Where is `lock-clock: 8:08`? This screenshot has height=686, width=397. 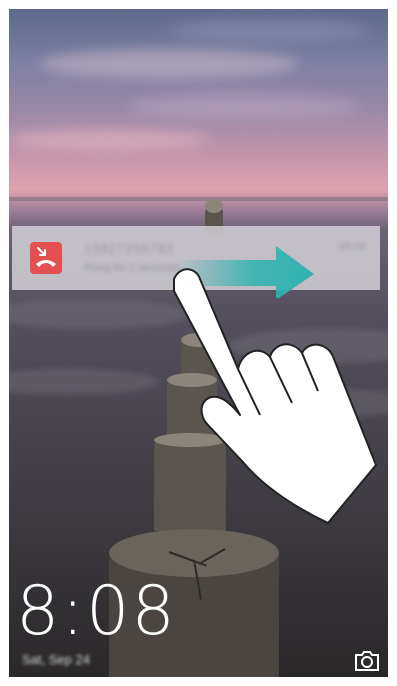
lock-clock: 8:08 is located at coordinates (96, 611).